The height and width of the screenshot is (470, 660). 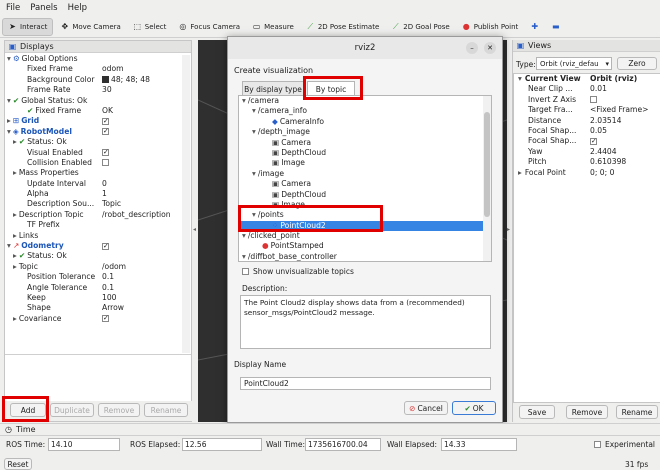 What do you see at coordinates (43, 8) in the screenshot?
I see `menu-panels: Panels` at bounding box center [43, 8].